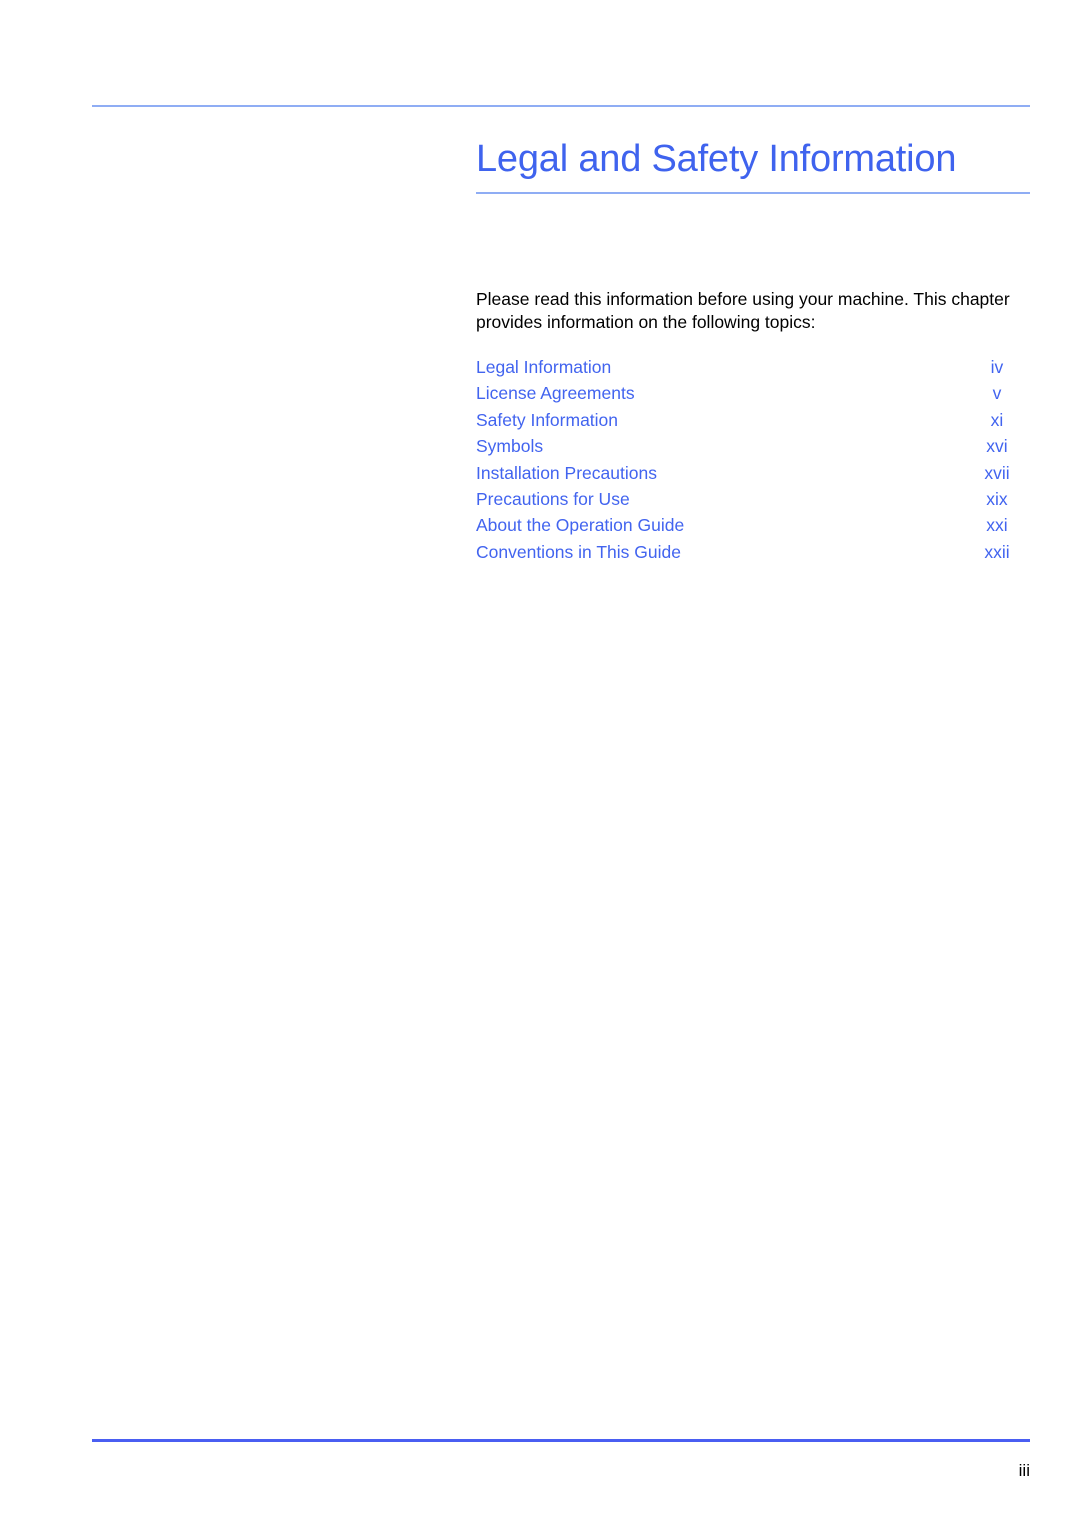 The width and height of the screenshot is (1080, 1527). What do you see at coordinates (753, 193) in the screenshot?
I see `title-divider-rule` at bounding box center [753, 193].